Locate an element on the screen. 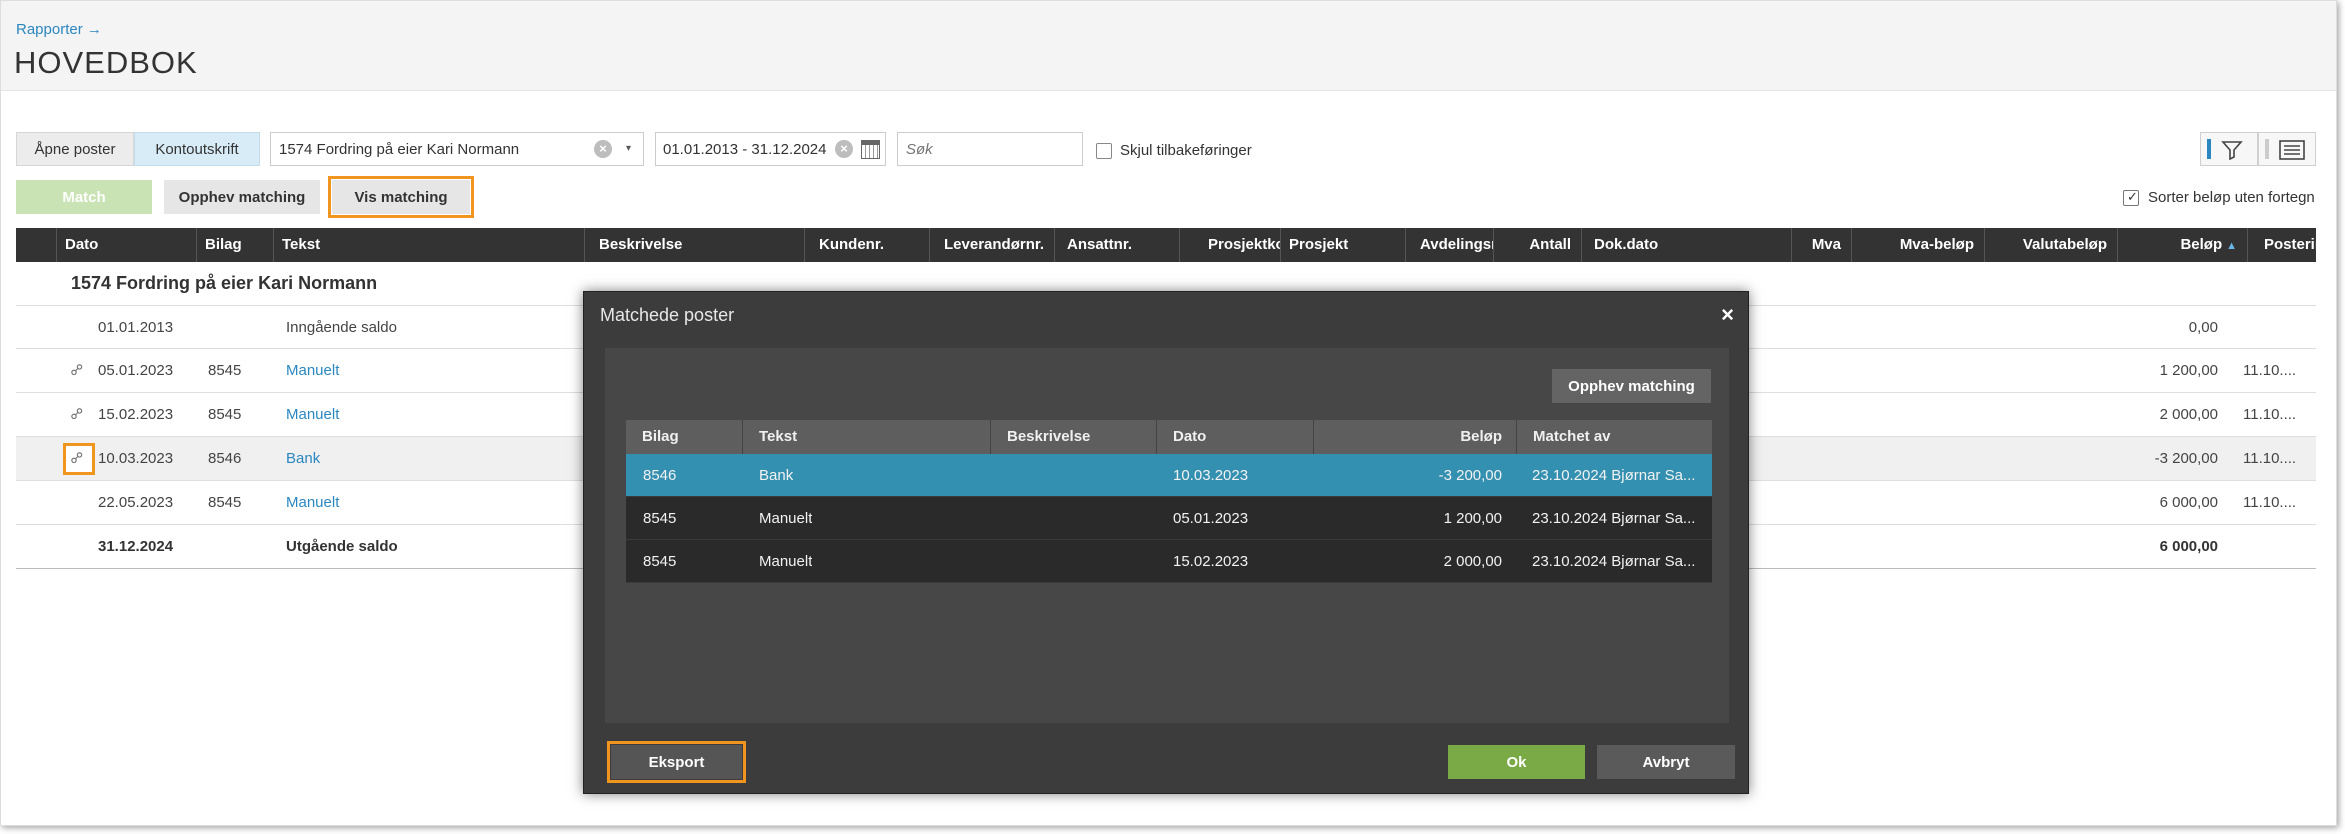 The width and height of the screenshot is (2345, 834). col-posteringsdato: Posteringsdato is located at coordinates (2291, 245).